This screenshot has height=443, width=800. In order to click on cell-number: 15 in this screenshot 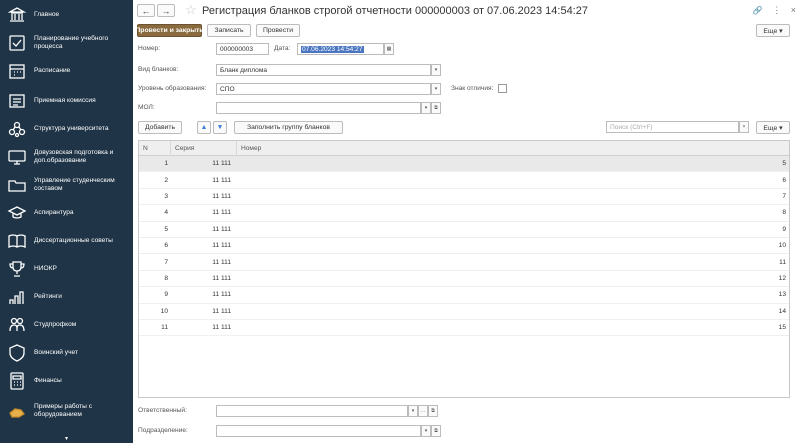, I will do `click(782, 328)`.